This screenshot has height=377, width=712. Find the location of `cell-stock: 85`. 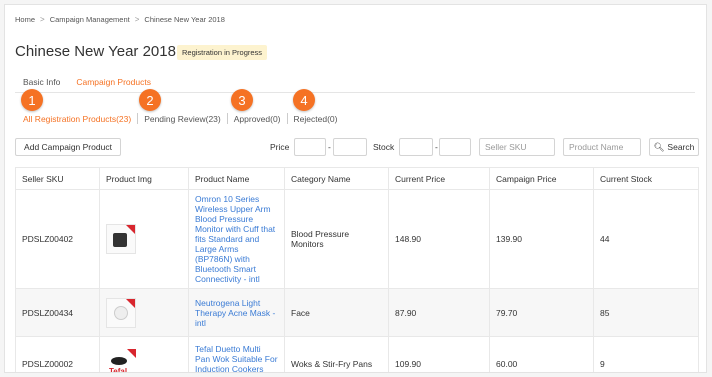

cell-stock: 85 is located at coordinates (646, 312).